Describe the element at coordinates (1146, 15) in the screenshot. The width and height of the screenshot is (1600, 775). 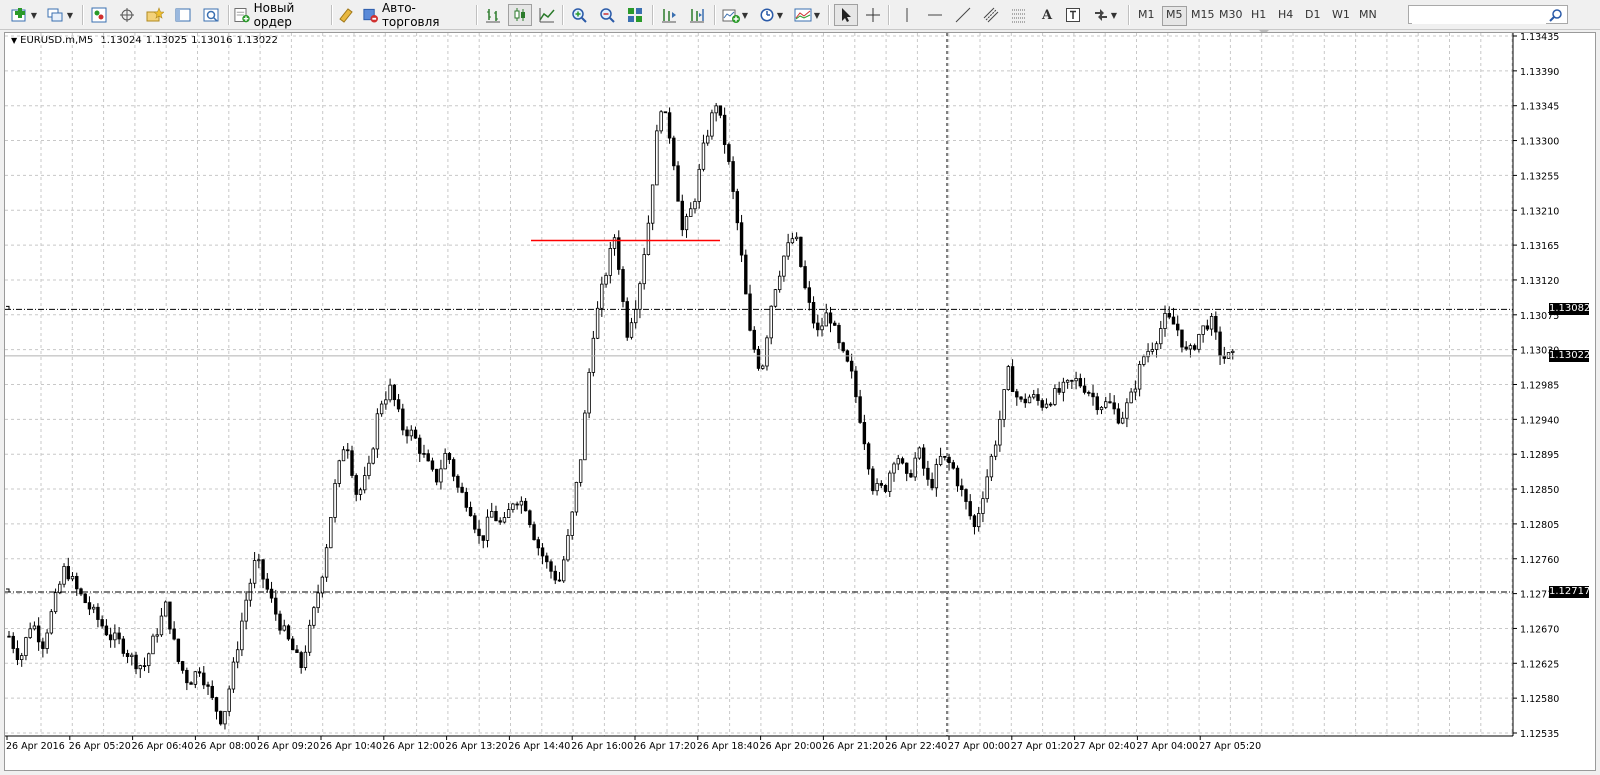
I see `timeframe-m1-button: M1` at that location.